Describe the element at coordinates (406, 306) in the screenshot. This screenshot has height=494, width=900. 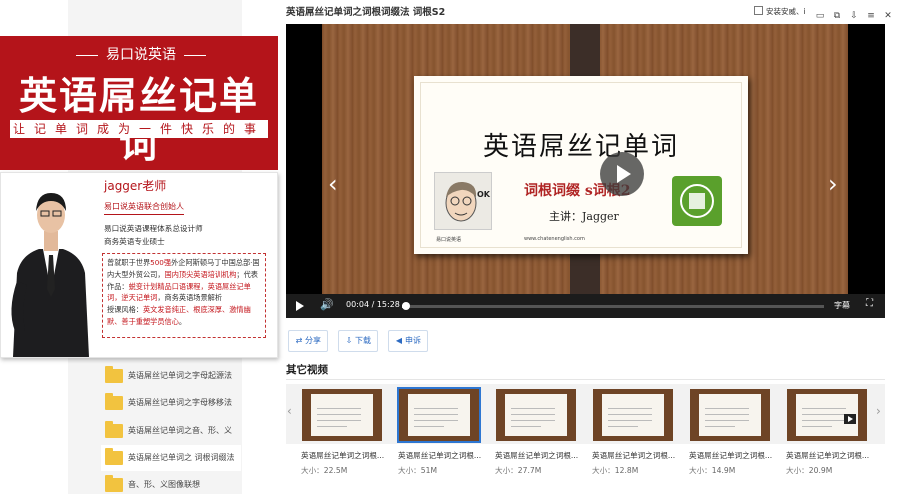
I see `progress-handle` at that location.